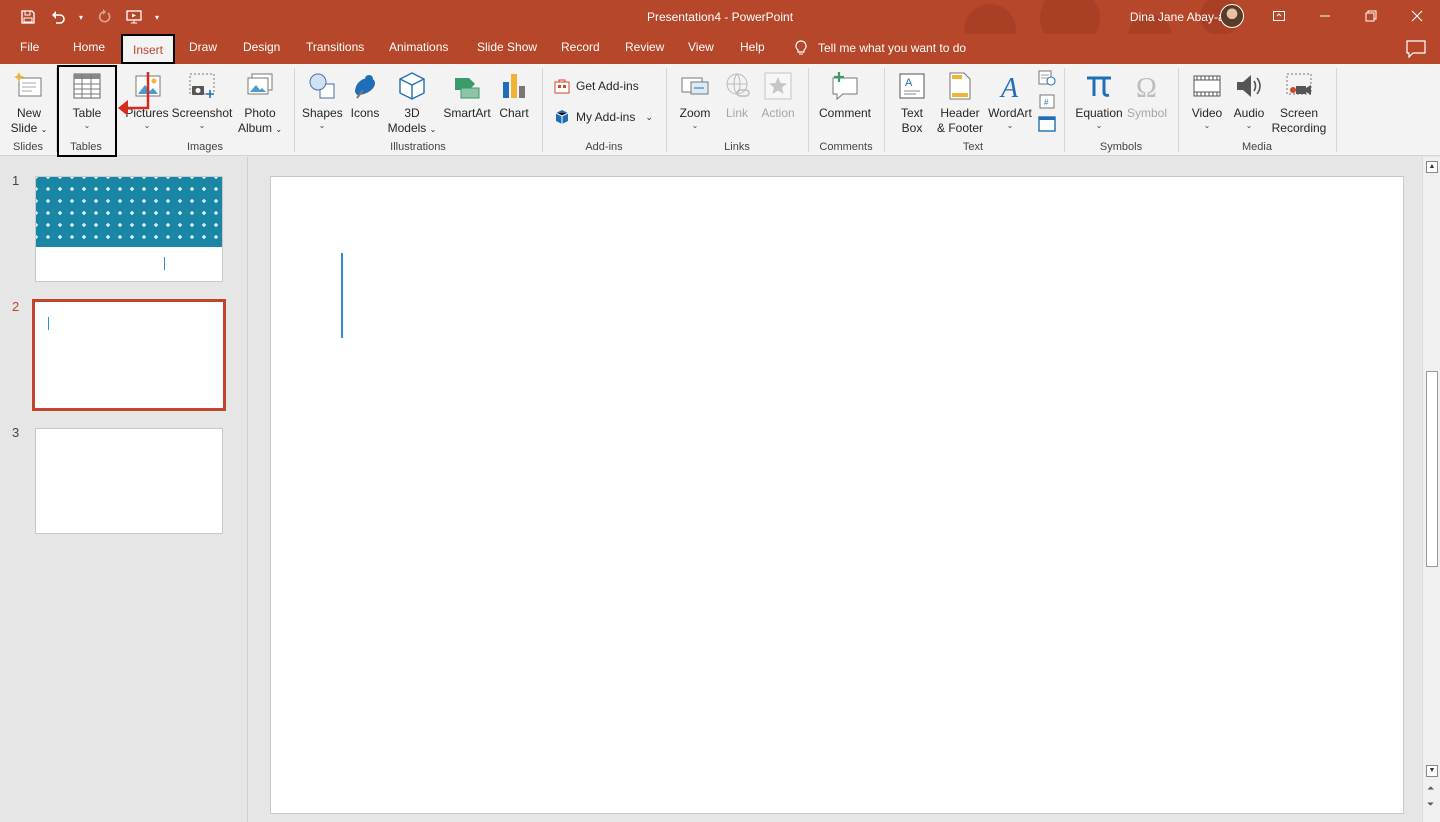  Describe the element at coordinates (1299, 103) in the screenshot. I see `screen-recording-button: Screen Recording` at that location.